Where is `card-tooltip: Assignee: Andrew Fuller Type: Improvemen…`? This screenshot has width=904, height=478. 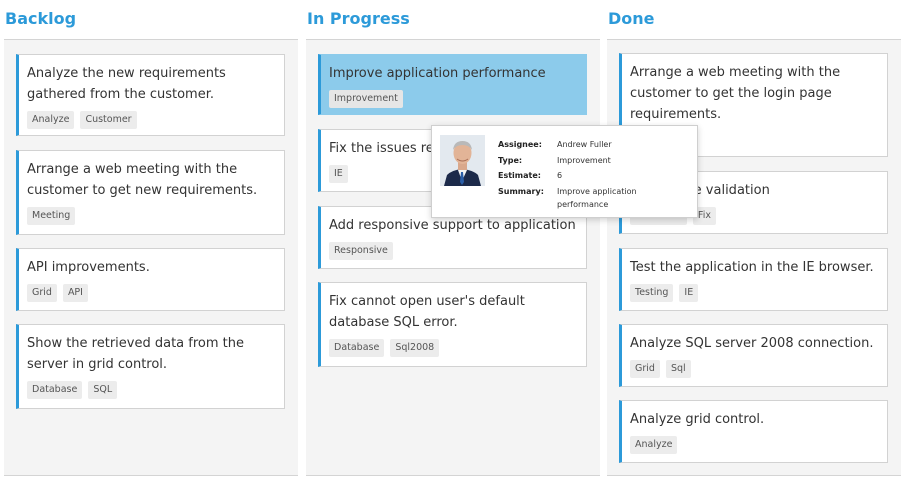
card-tooltip: Assignee: Andrew Fuller Type: Improvemen… is located at coordinates (564, 171).